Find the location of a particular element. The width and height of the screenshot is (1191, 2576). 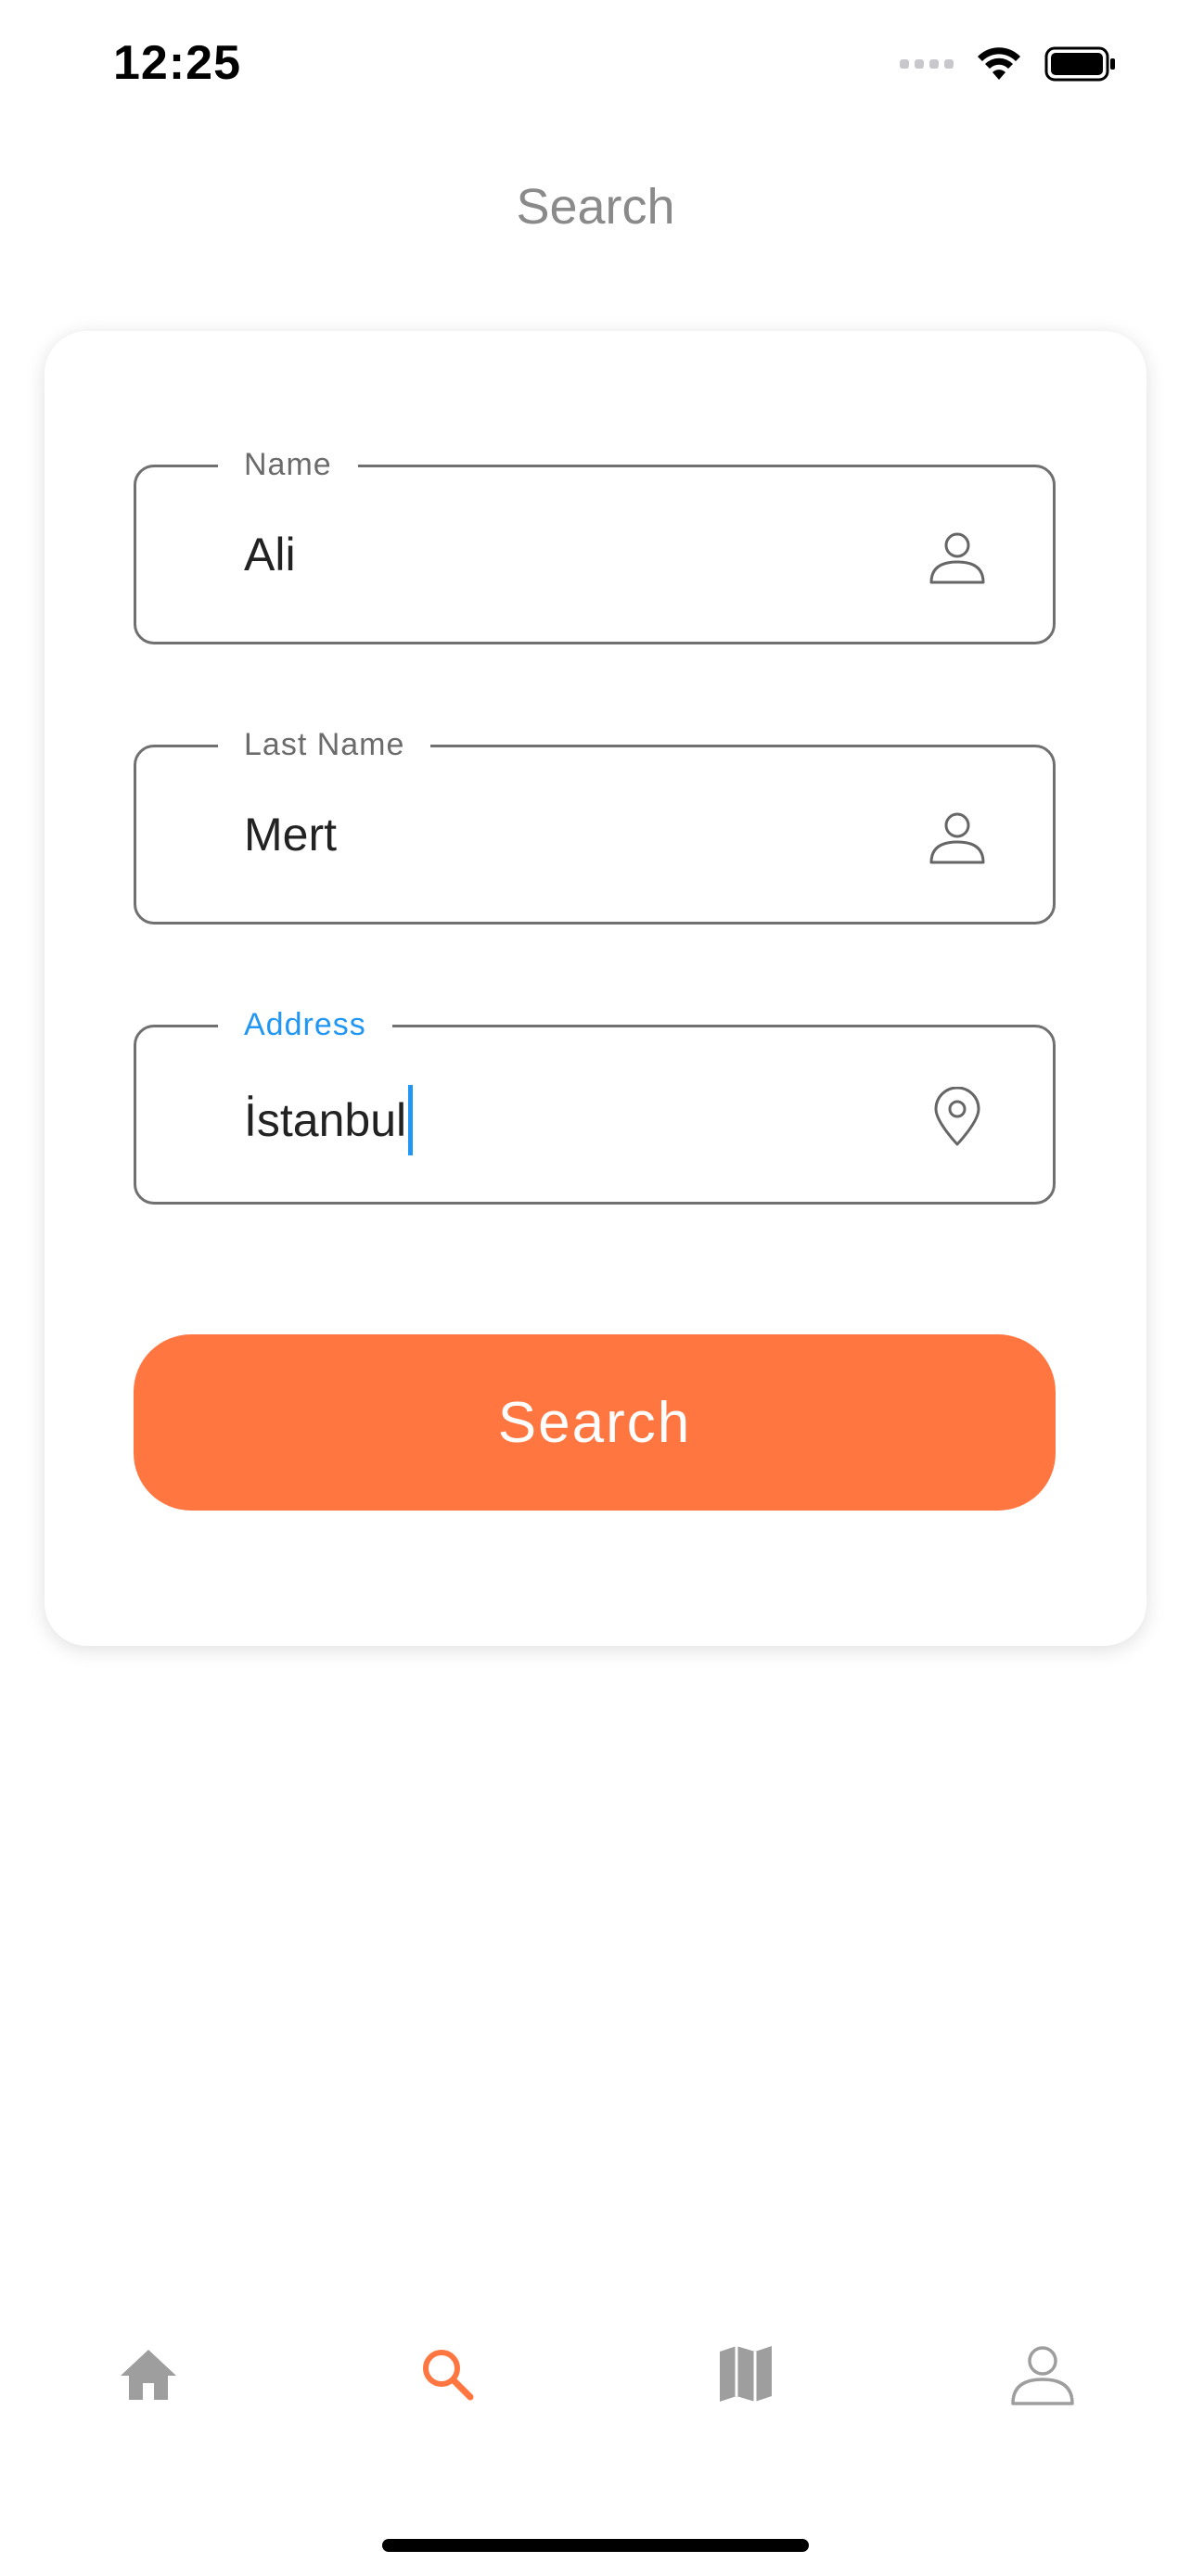

page-title: Search is located at coordinates (595, 207).